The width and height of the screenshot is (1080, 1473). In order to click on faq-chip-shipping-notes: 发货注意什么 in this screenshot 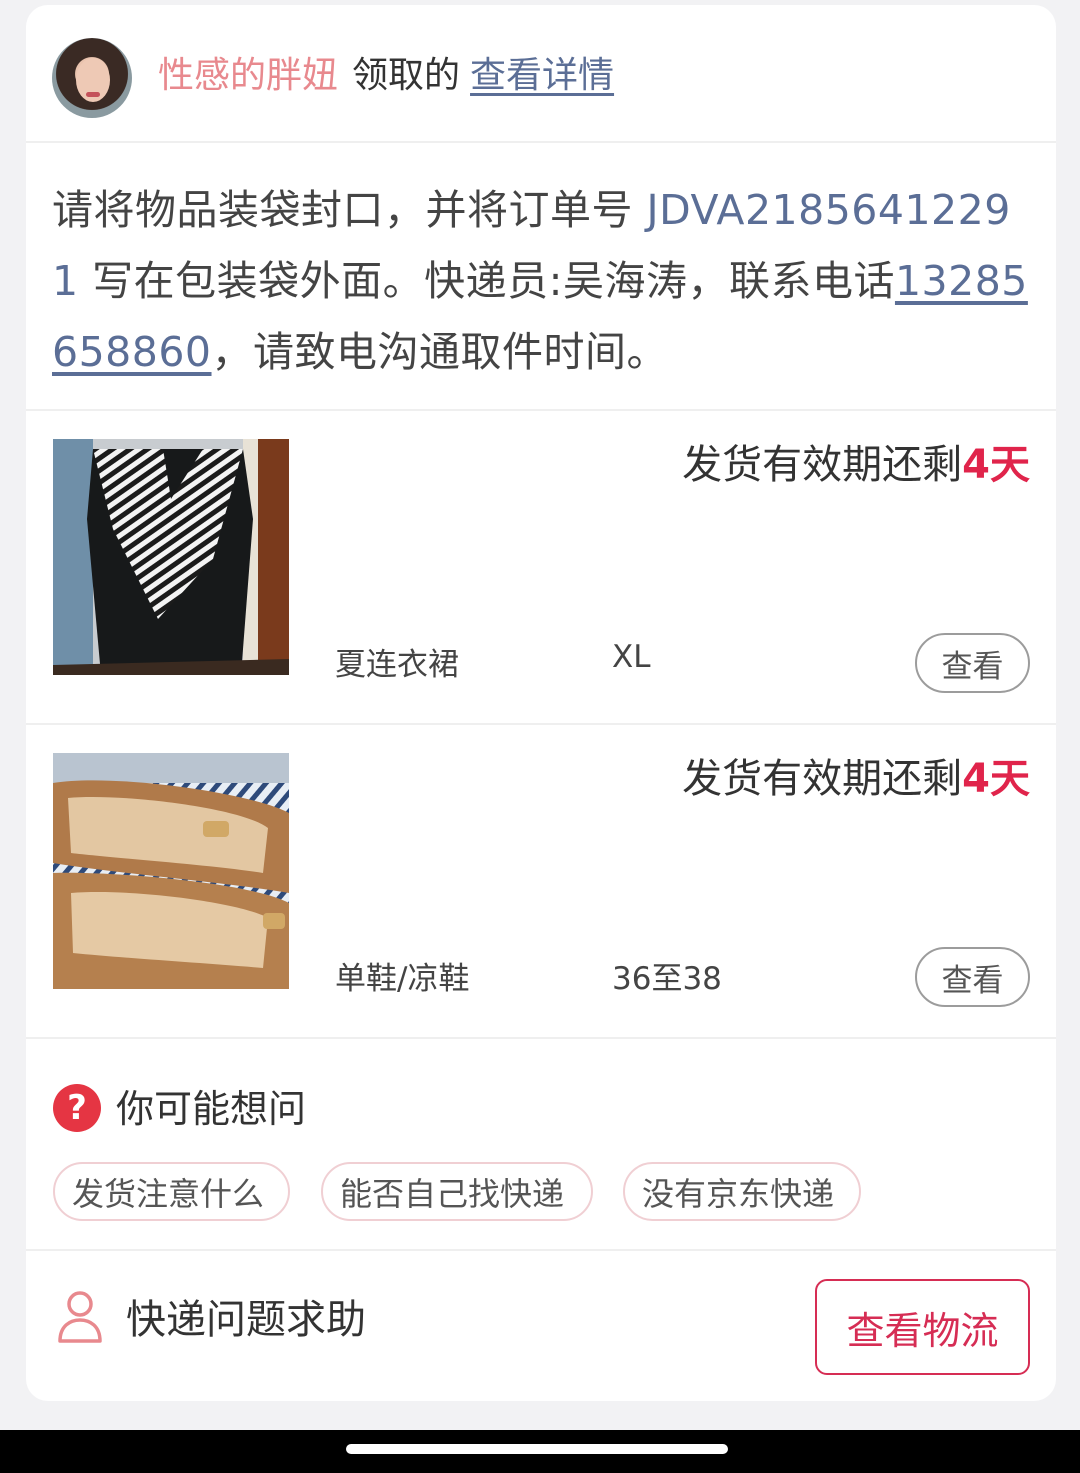, I will do `click(171, 1191)`.